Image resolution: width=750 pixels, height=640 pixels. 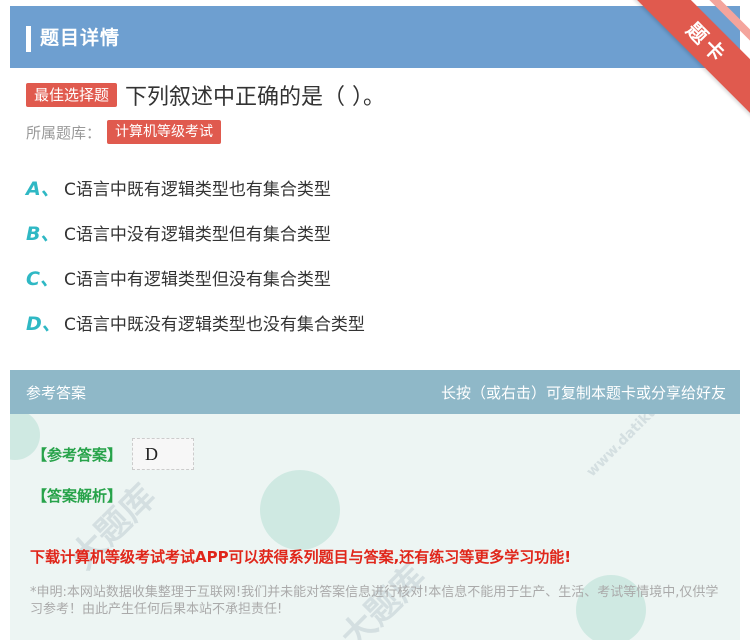 I want to click on option-c: C、 C语言中有逻辑类型但没有集合类型, so click(x=178, y=277).